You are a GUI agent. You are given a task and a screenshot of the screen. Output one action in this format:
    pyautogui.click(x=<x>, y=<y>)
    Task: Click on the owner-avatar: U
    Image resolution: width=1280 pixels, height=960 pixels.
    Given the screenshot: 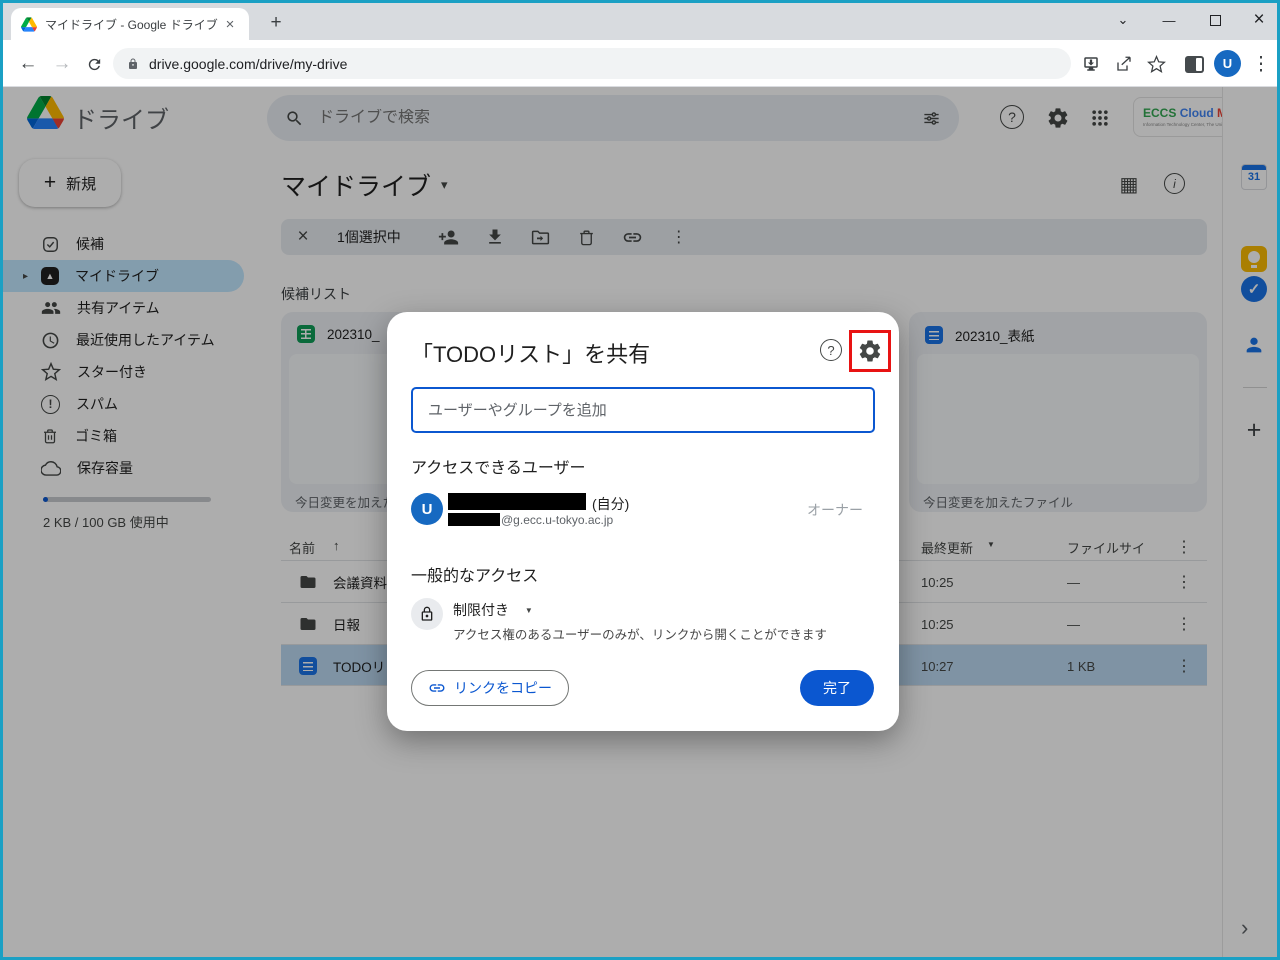 What is the action you would take?
    pyautogui.click(x=427, y=509)
    